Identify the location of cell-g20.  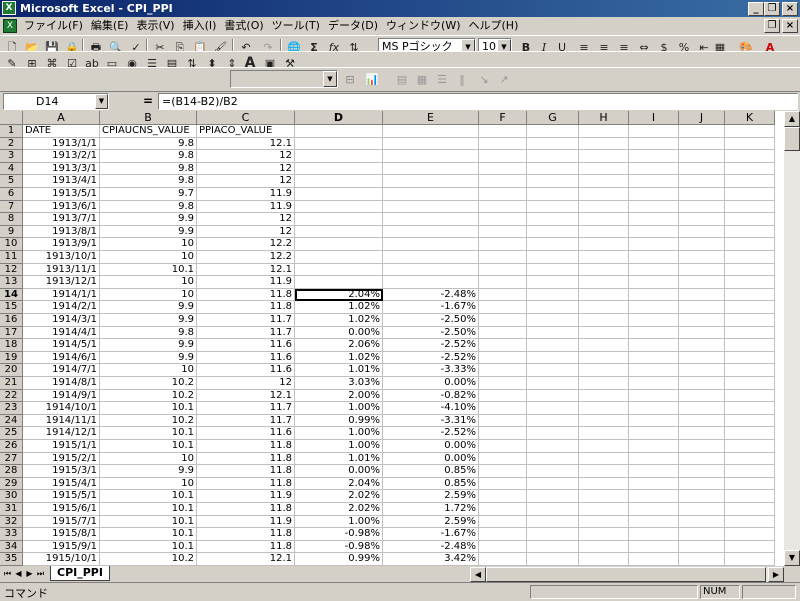
(553, 370).